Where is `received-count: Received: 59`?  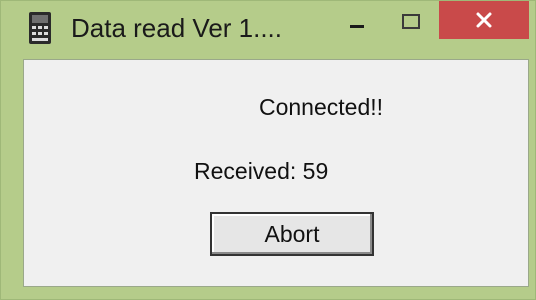 received-count: Received: 59 is located at coordinates (261, 171).